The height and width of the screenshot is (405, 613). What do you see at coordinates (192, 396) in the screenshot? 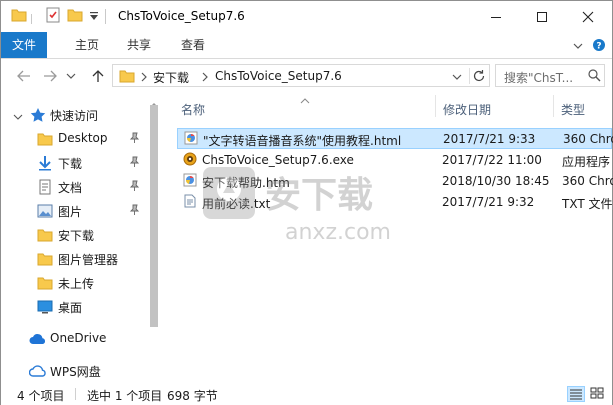
I see `selection-size: 698 字节` at bounding box center [192, 396].